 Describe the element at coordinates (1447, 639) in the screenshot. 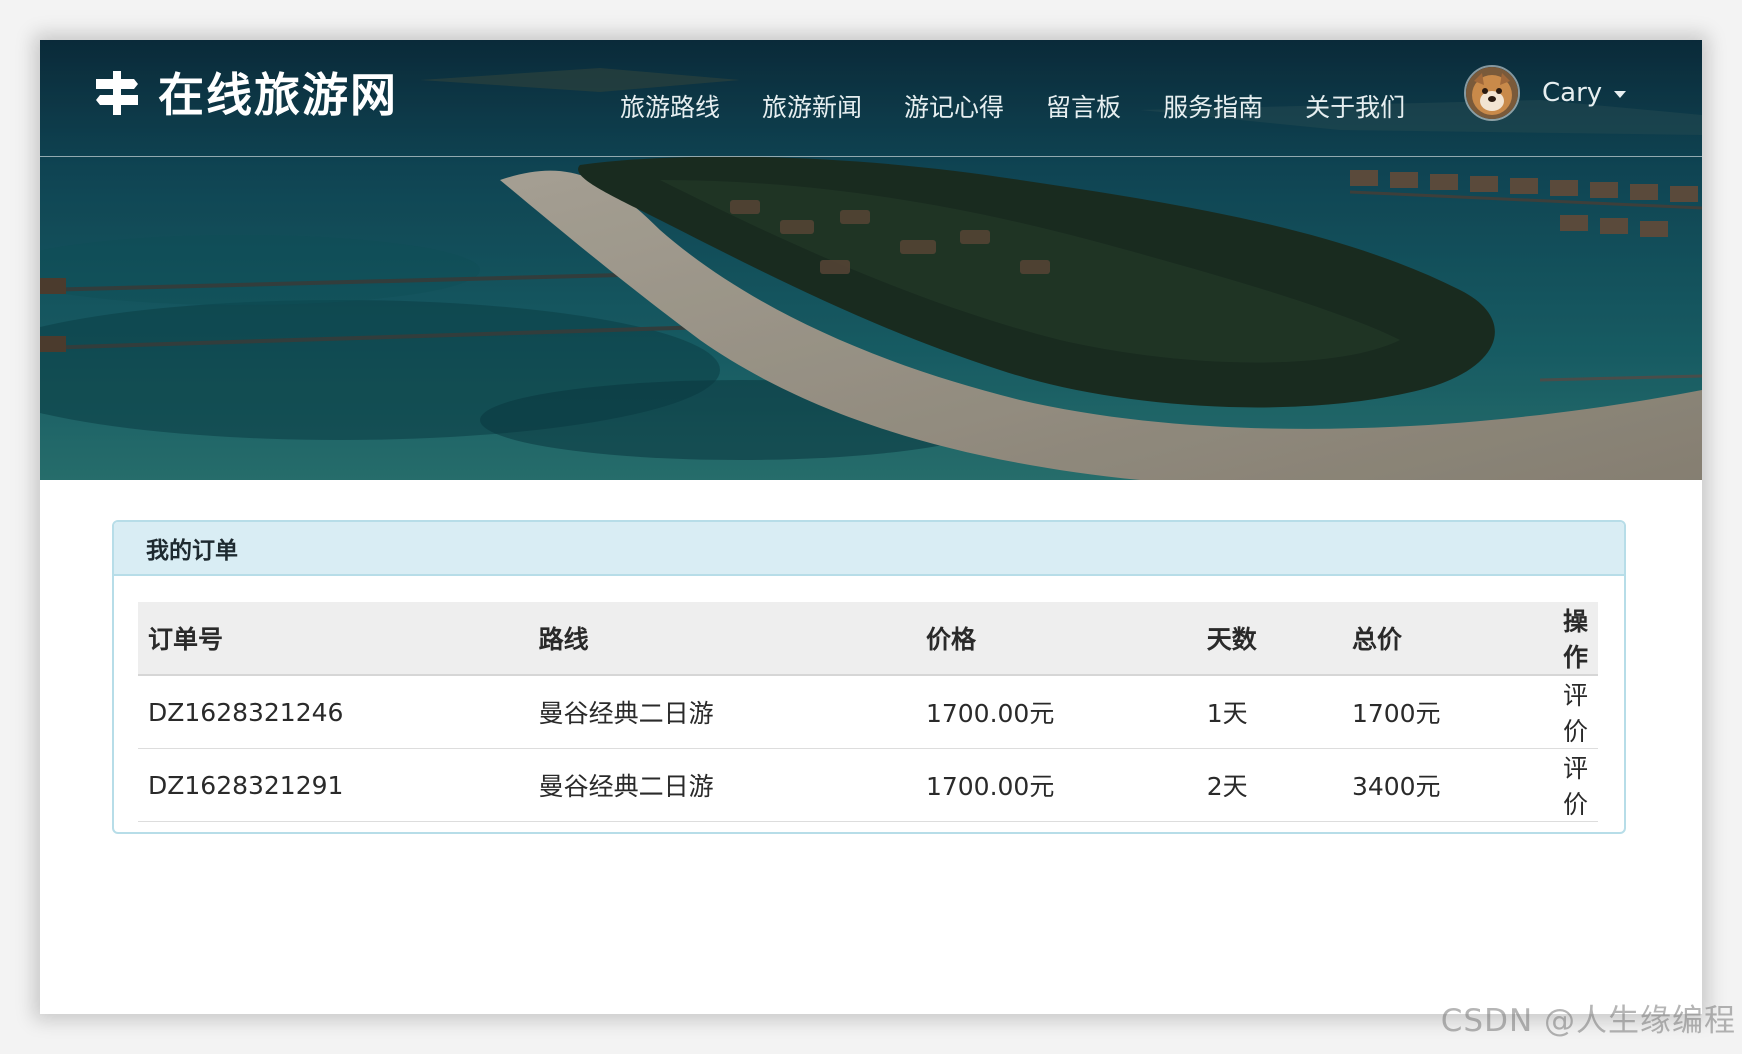

I see `header-total: 总价` at that location.